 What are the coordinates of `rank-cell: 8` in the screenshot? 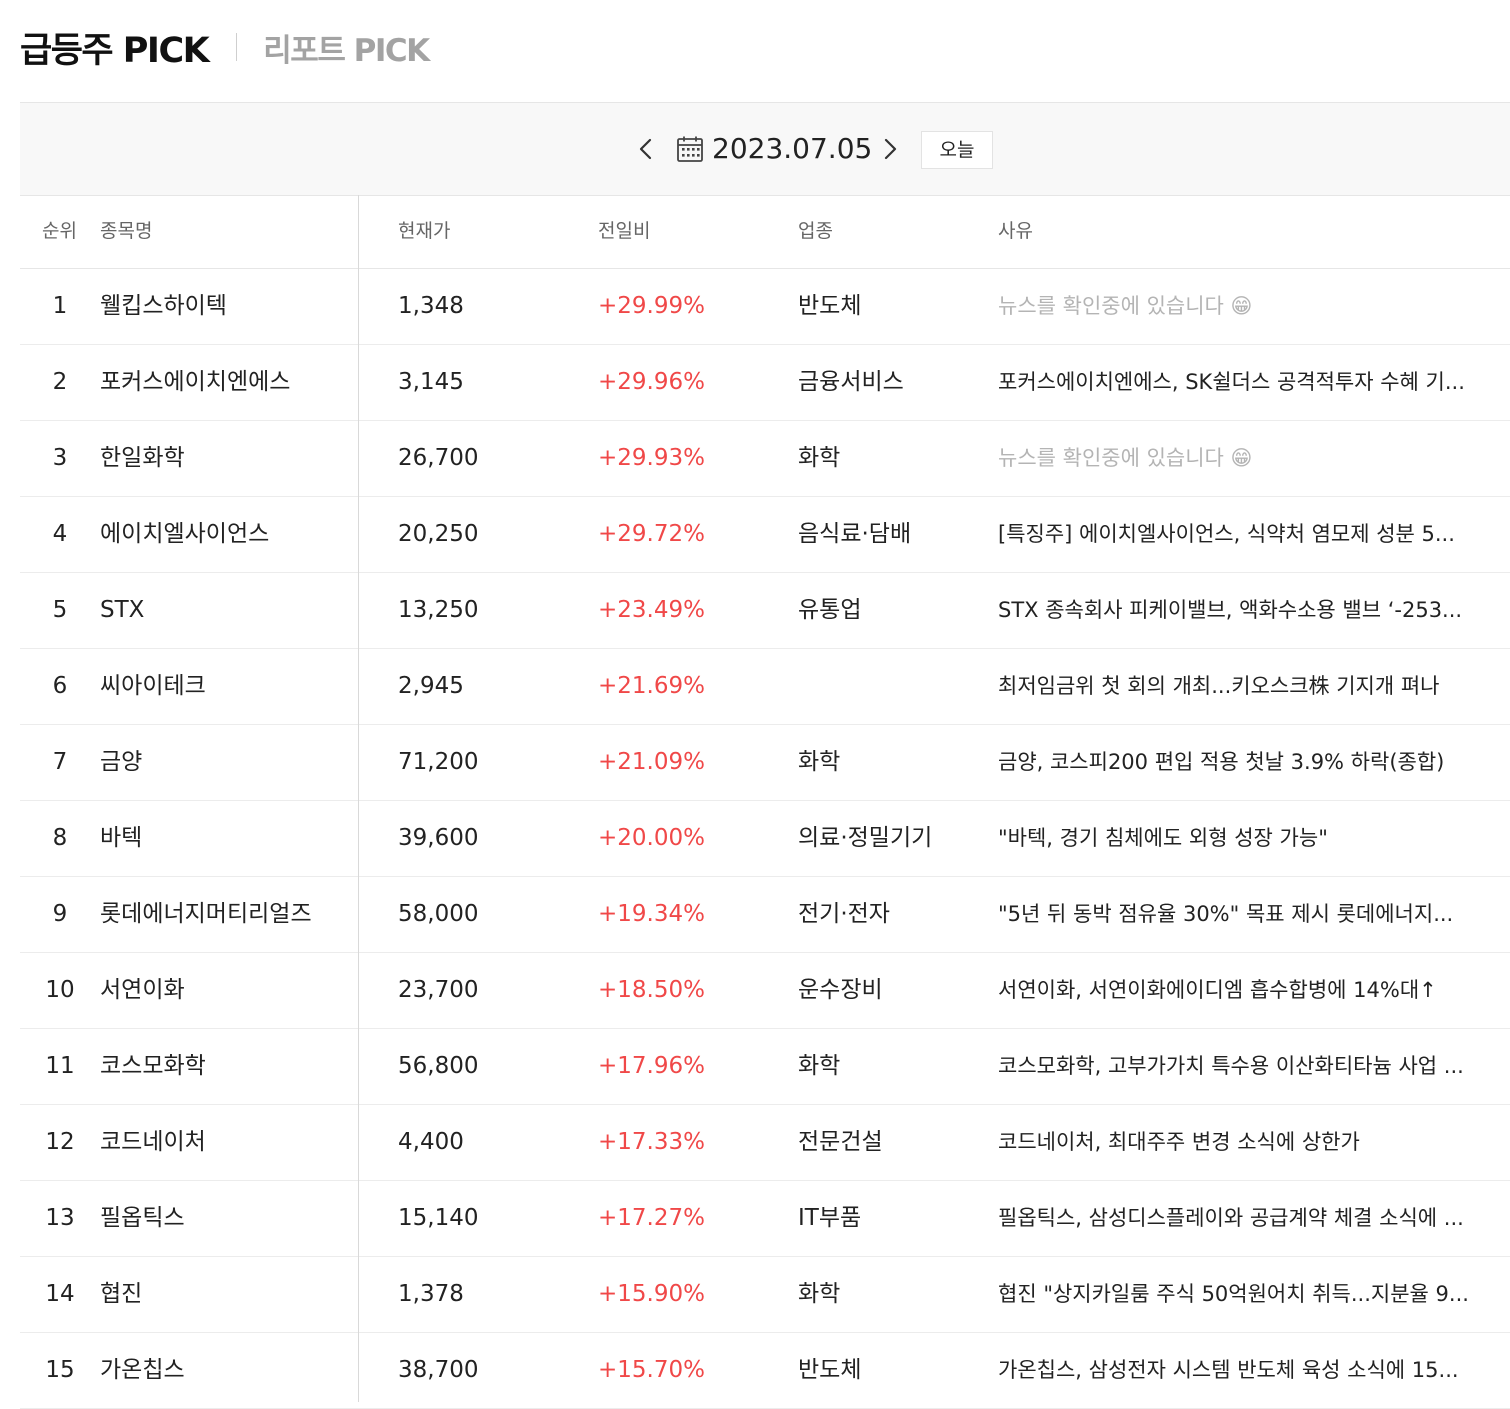 It's located at (60, 838).